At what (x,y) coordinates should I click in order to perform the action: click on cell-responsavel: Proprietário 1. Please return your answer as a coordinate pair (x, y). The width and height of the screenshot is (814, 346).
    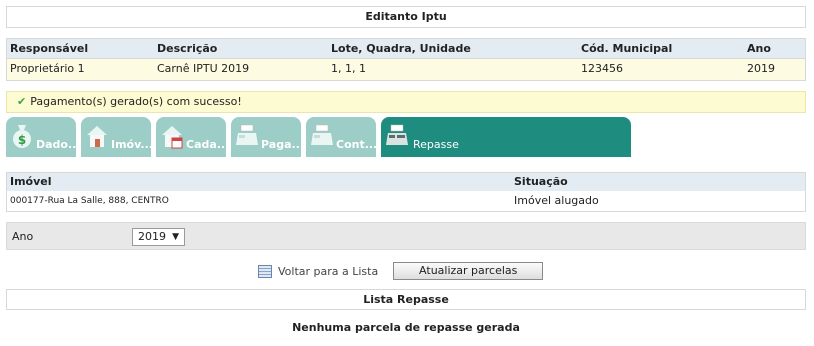
    Looking at the image, I should click on (47, 68).